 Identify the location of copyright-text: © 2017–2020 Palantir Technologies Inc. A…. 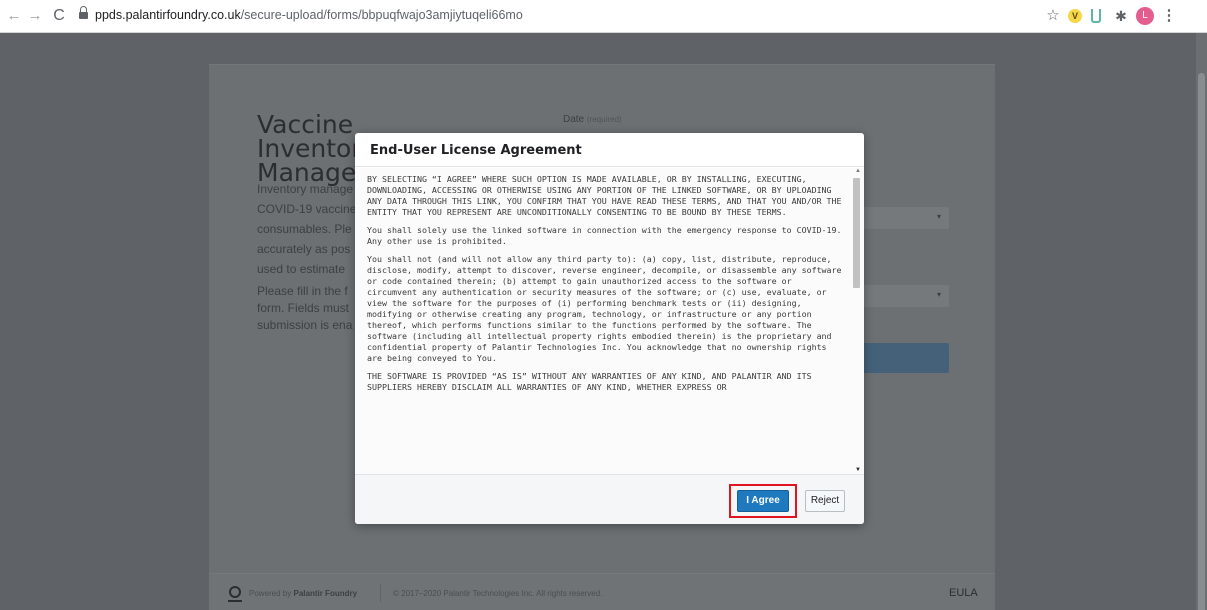
(498, 593).